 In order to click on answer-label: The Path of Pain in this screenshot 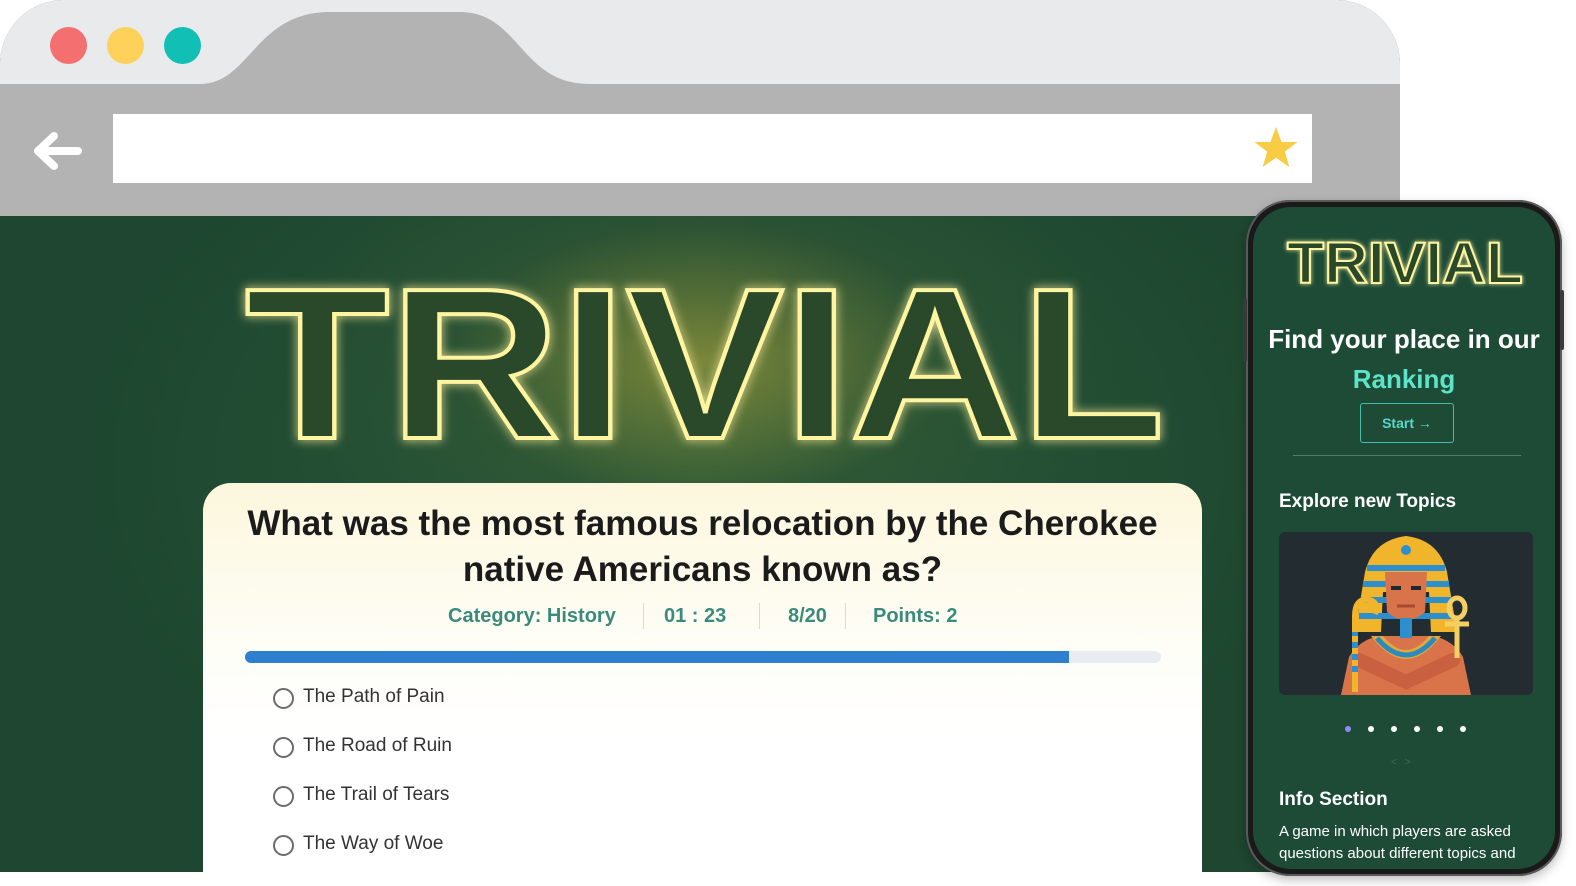, I will do `click(374, 696)`.